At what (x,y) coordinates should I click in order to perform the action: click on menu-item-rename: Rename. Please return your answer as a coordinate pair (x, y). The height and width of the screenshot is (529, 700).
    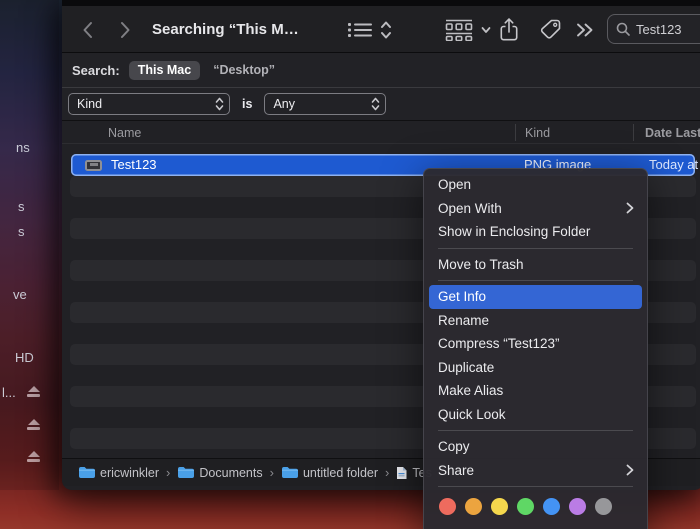
    Looking at the image, I should click on (535, 321).